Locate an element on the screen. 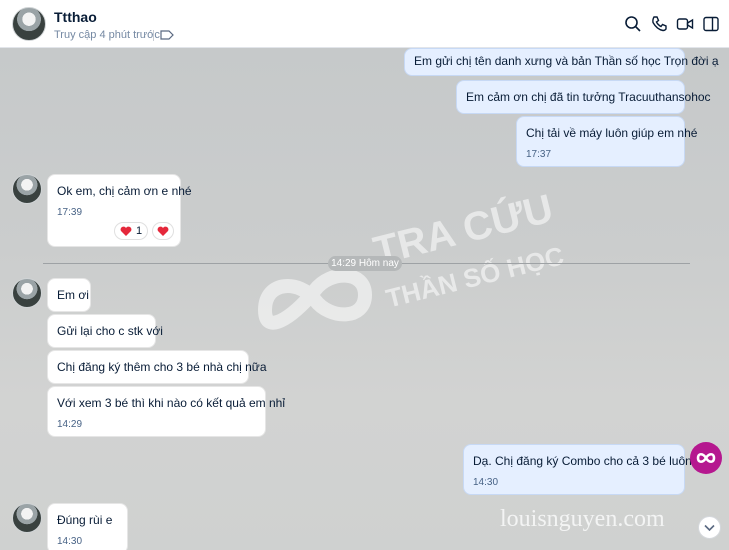 Image resolution: width=729 pixels, height=550 pixels. message-text: Em ơi is located at coordinates (73, 295).